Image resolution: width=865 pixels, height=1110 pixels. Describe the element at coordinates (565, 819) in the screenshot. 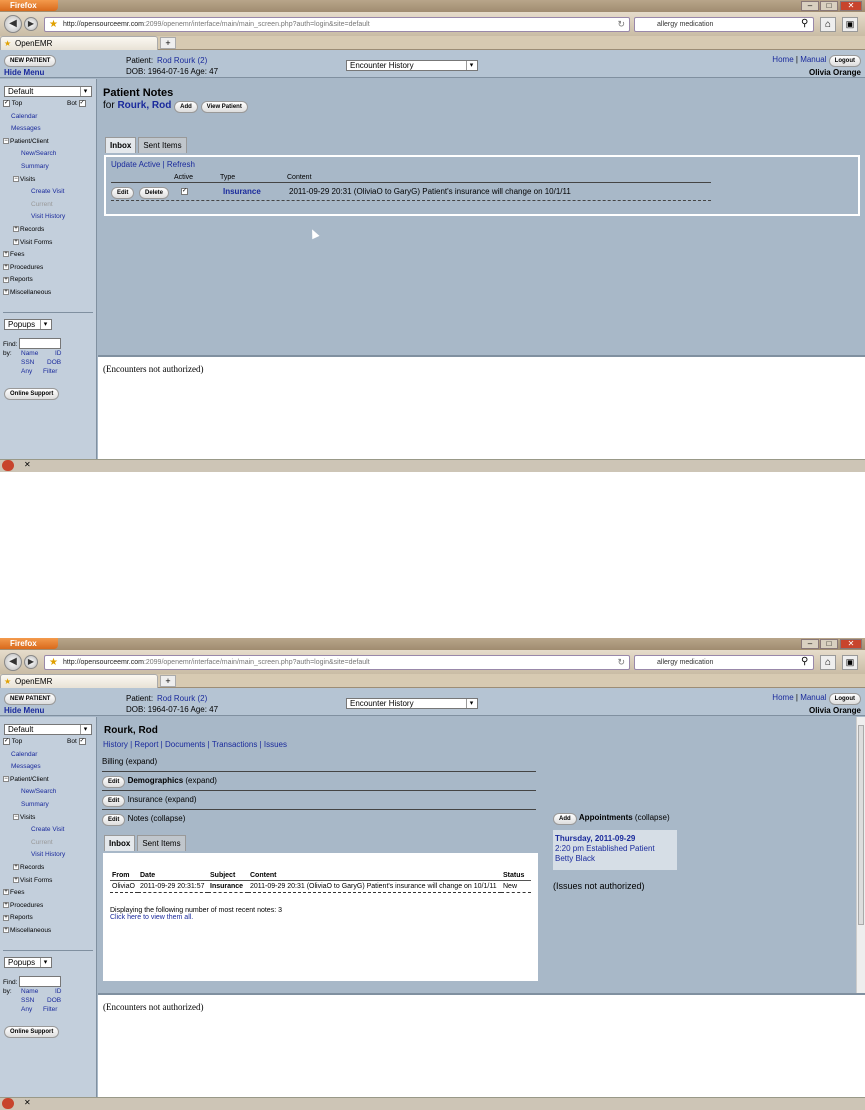

I see `add-appointment-button: Add` at that location.